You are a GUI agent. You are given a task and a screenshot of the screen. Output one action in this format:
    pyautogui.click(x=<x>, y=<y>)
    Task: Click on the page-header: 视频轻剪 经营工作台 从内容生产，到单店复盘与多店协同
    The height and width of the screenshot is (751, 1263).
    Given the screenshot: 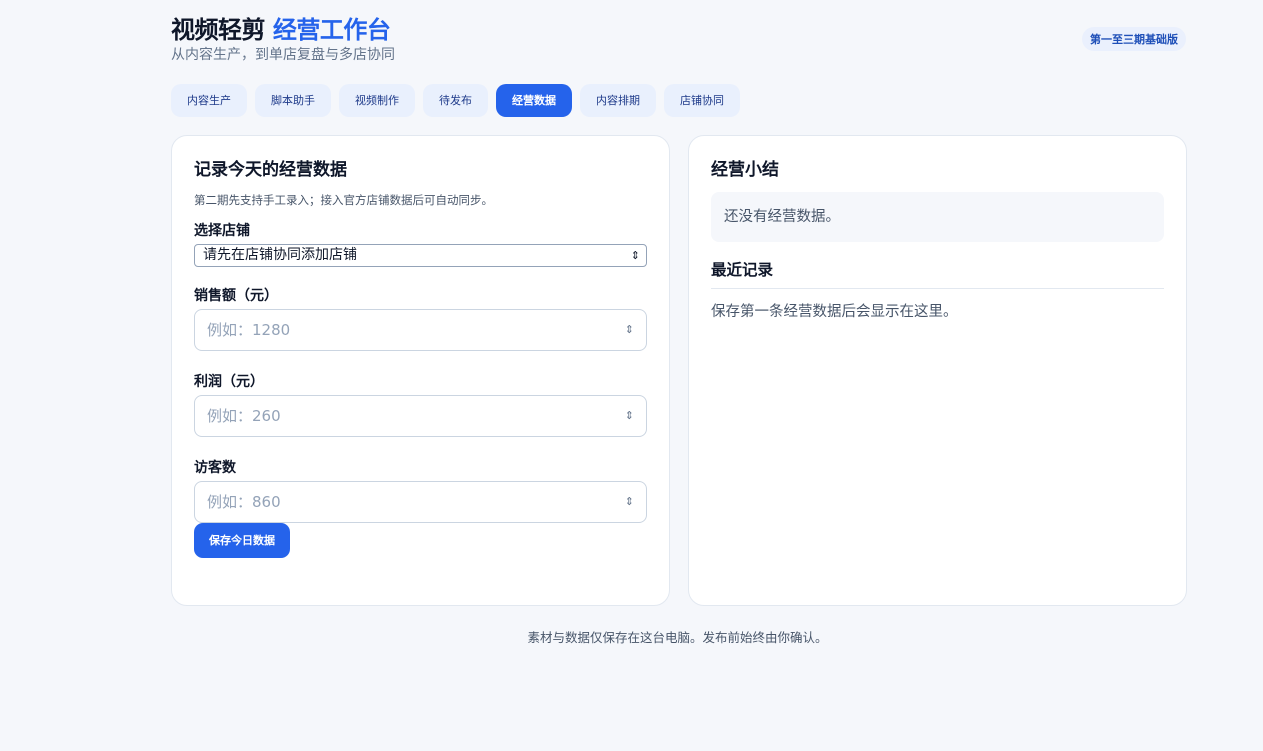 What is the action you would take?
    pyautogui.click(x=283, y=39)
    